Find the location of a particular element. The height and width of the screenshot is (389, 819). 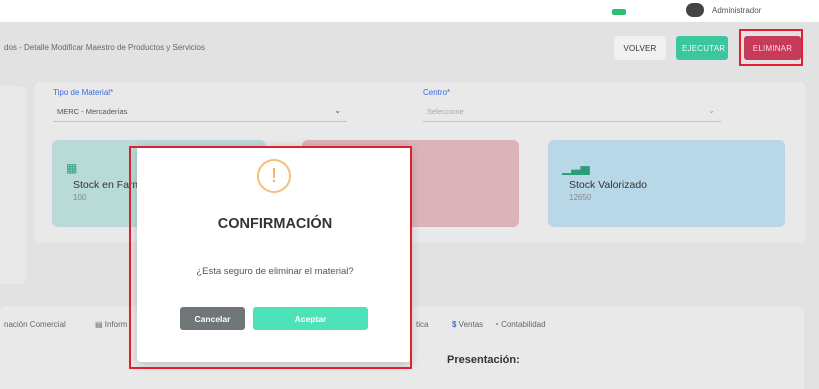

top-bar: Administrador is located at coordinates (409, 11).